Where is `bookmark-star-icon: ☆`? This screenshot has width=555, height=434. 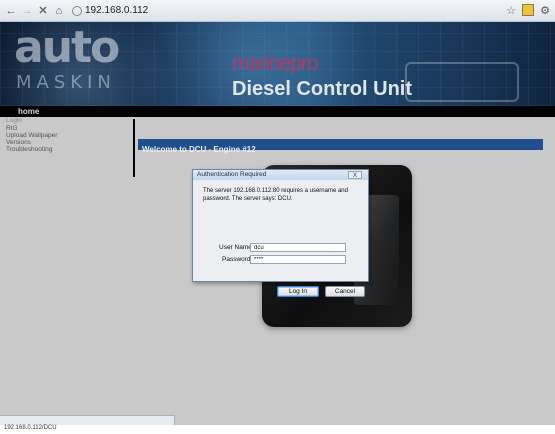
bookmark-star-icon: ☆ is located at coordinates (511, 10).